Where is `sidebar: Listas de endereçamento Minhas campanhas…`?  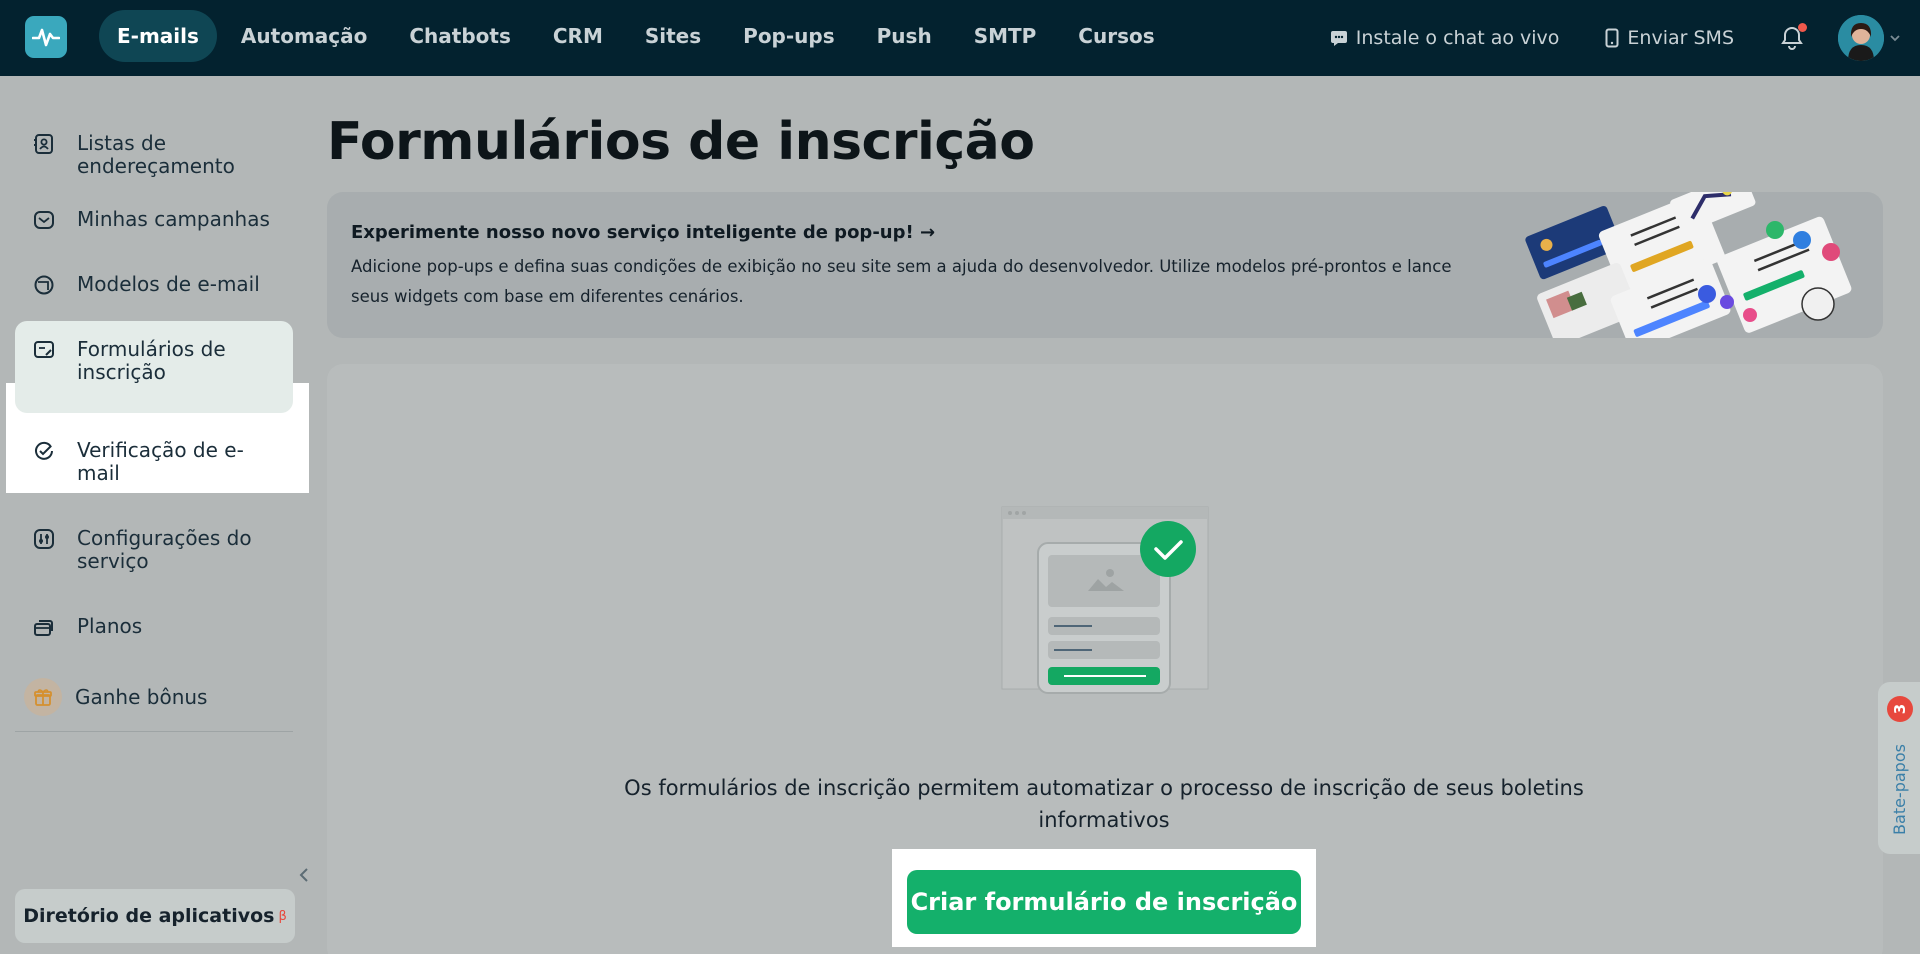
sidebar: Listas de endereçamento Minhas campanhas… is located at coordinates (154, 515).